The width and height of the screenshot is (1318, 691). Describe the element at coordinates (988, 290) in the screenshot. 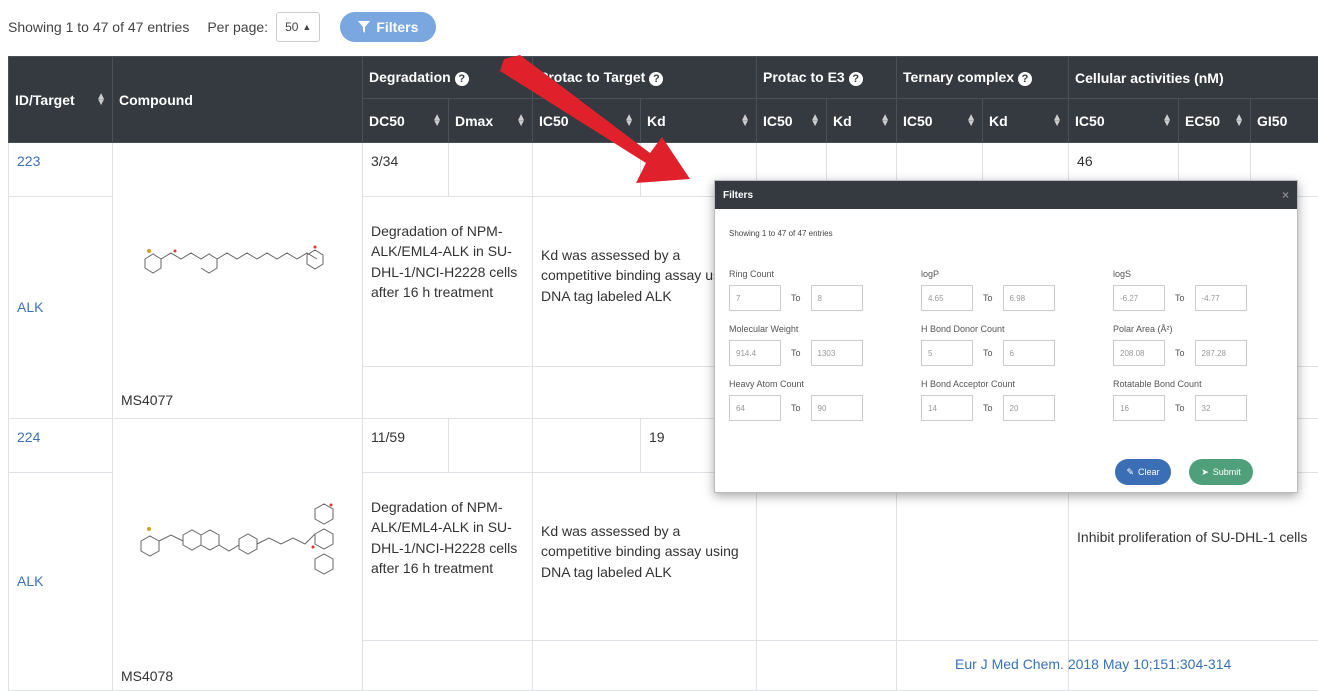

I see `filter-logp: logP 4.65To6.98` at that location.